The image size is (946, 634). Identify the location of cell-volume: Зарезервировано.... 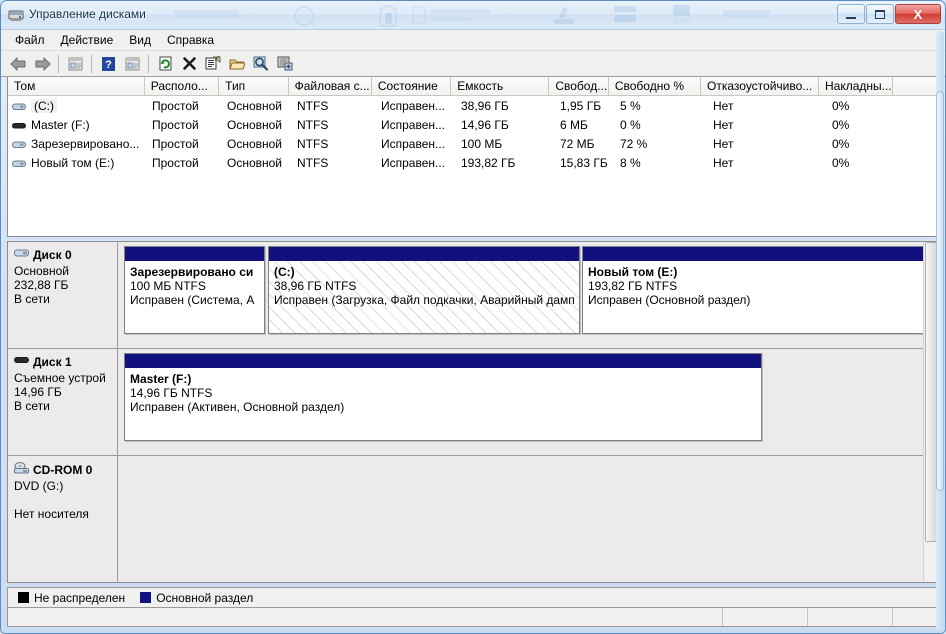
(77, 144).